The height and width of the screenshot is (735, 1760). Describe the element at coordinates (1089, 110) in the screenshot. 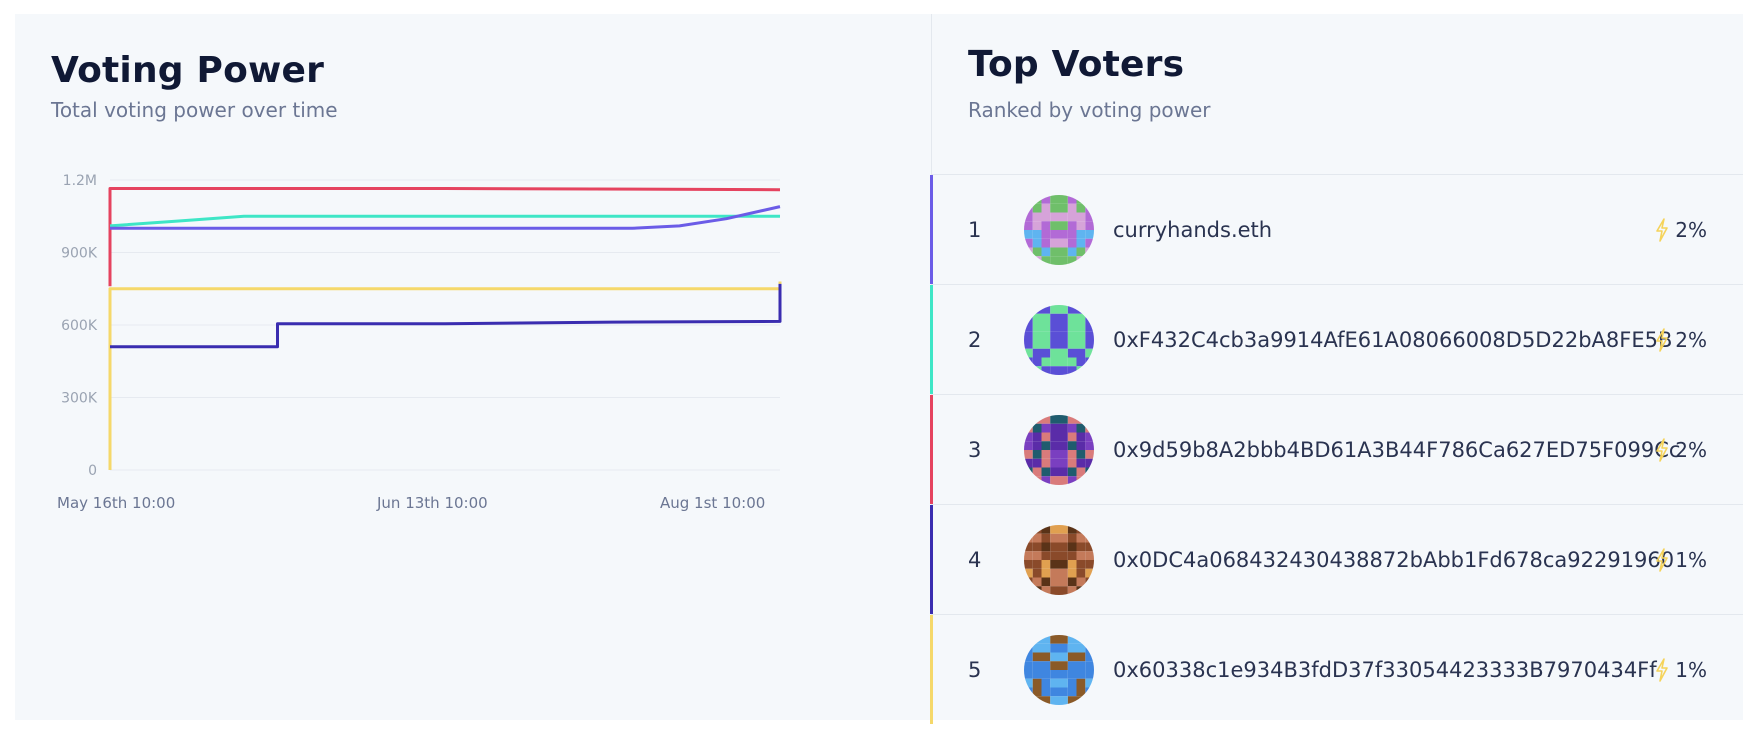

I see `top-voters-subtitle: Ranked by voting power` at that location.